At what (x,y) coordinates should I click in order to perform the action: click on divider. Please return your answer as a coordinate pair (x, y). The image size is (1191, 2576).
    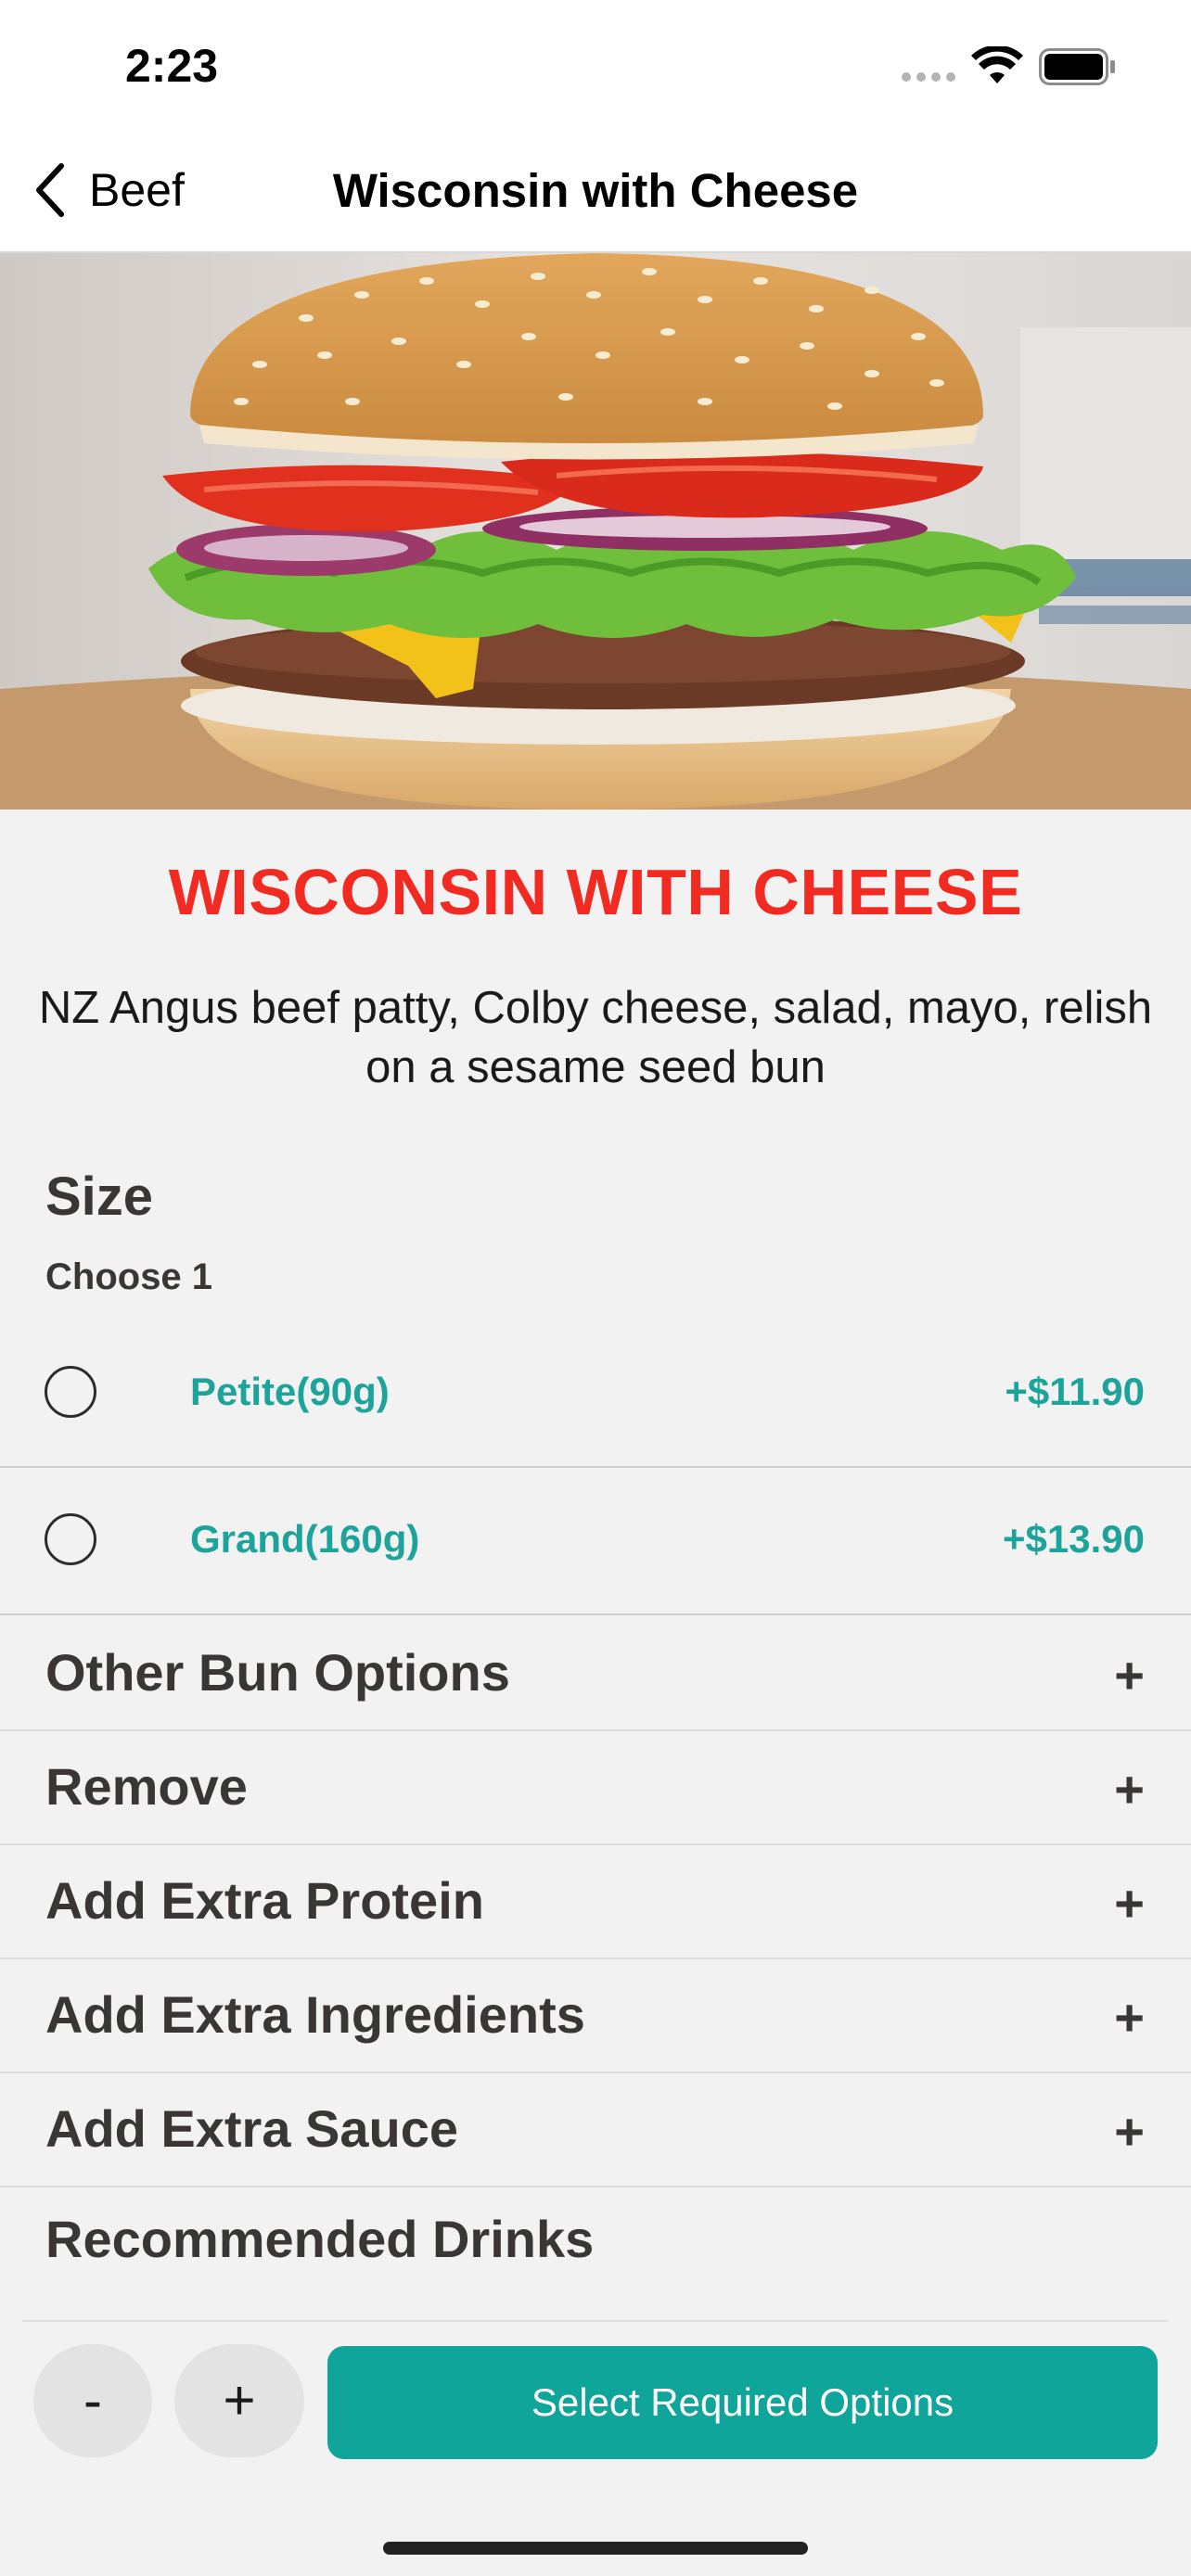
    Looking at the image, I should click on (595, 2321).